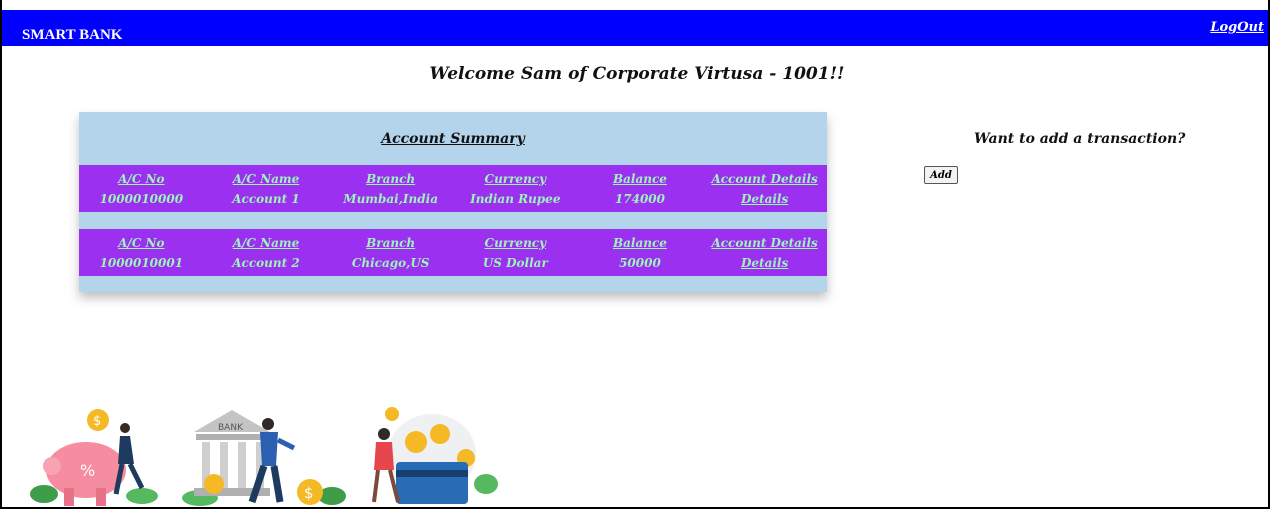  What do you see at coordinates (435, 455) in the screenshot?
I see `credit-card-illustration` at bounding box center [435, 455].